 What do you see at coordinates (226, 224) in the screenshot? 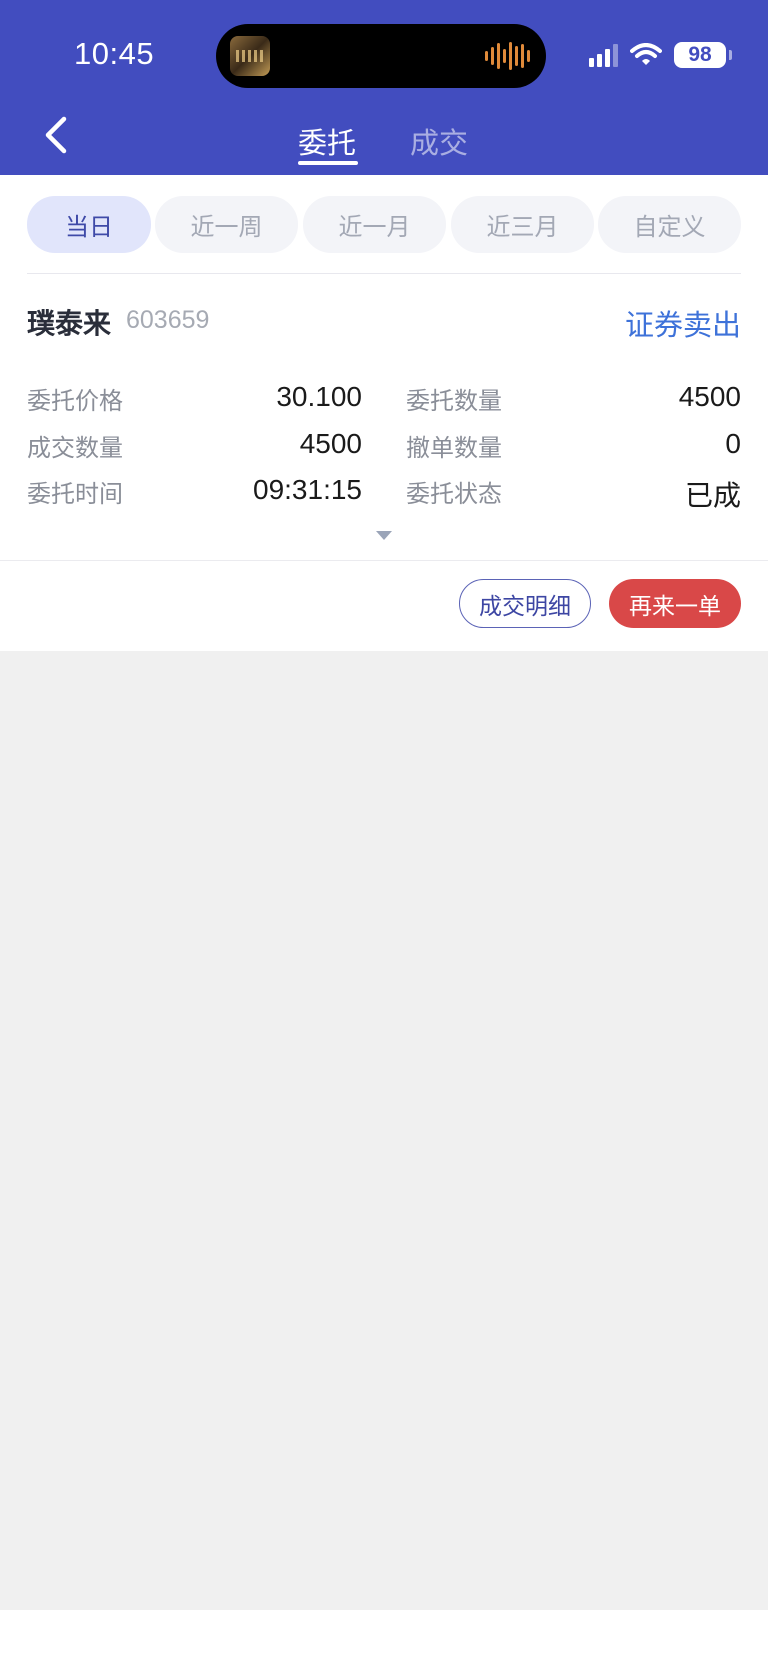
I see `filter-week: 近一周` at bounding box center [226, 224].